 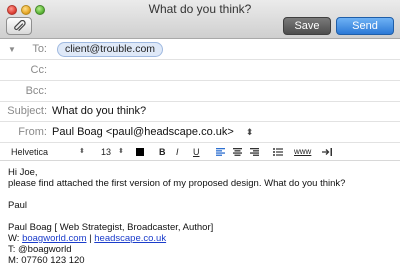 I want to click on cc-row: Cc:, so click(x=200, y=70).